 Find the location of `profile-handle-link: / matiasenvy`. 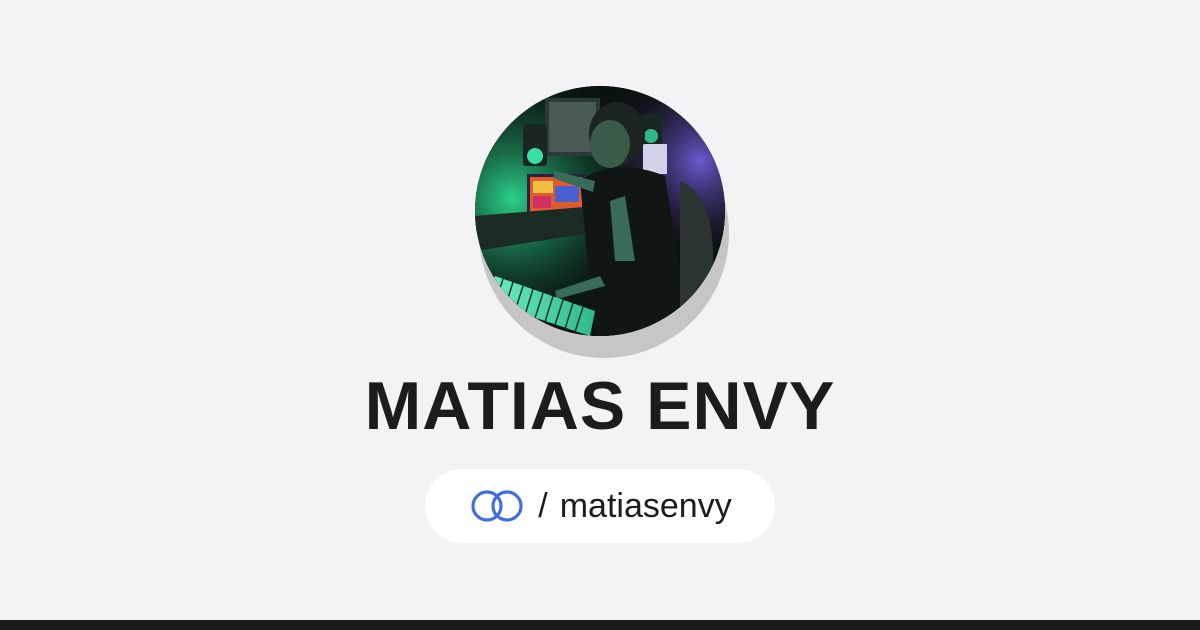

profile-handle-link: / matiasenvy is located at coordinates (600, 506).